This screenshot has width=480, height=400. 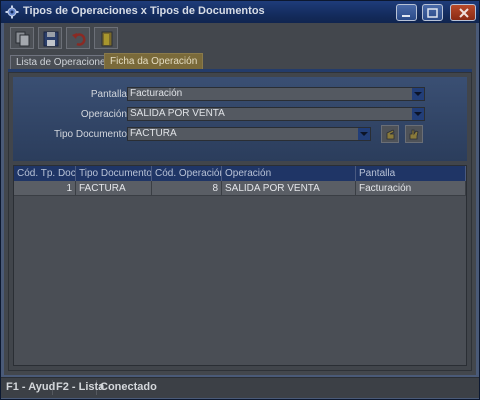 I want to click on table-row: 1 FACTURA 8 SALIDA POR VENTA Facturación, so click(x=240, y=188).